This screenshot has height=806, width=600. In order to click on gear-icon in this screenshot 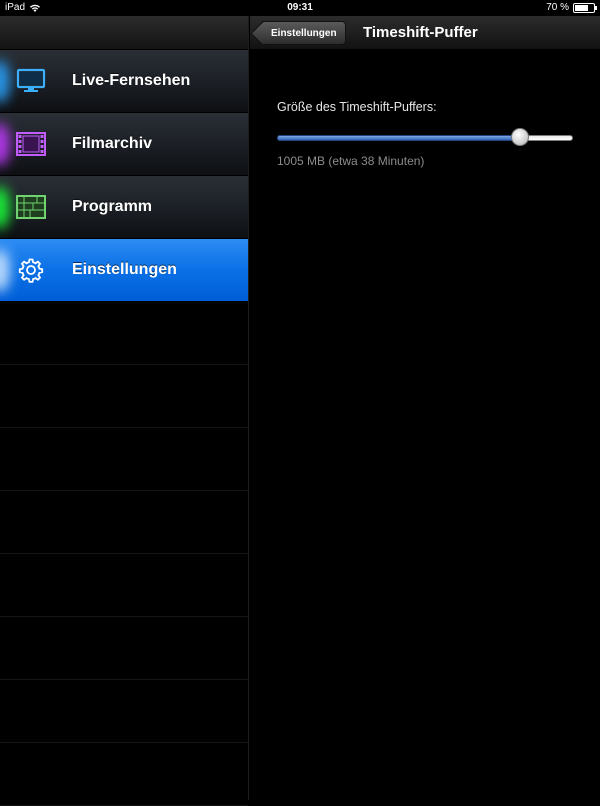, I will do `click(31, 270)`.